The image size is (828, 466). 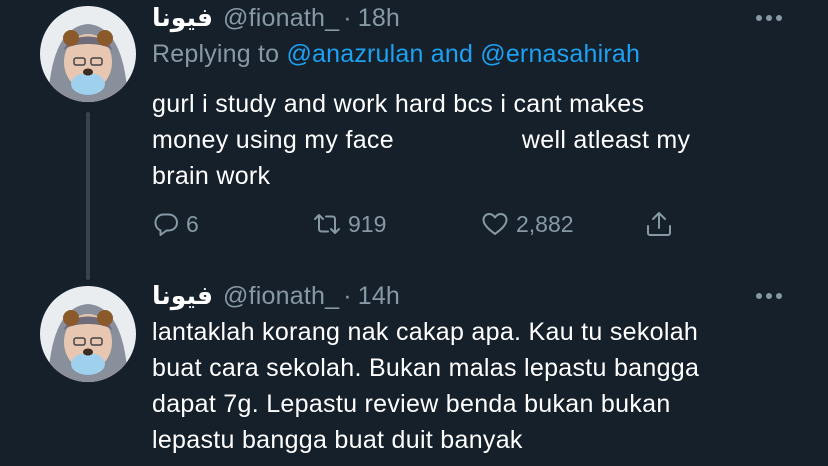 What do you see at coordinates (337, 440) in the screenshot?
I see `tweet-text-line: lepastu bangga buat duit banyak` at bounding box center [337, 440].